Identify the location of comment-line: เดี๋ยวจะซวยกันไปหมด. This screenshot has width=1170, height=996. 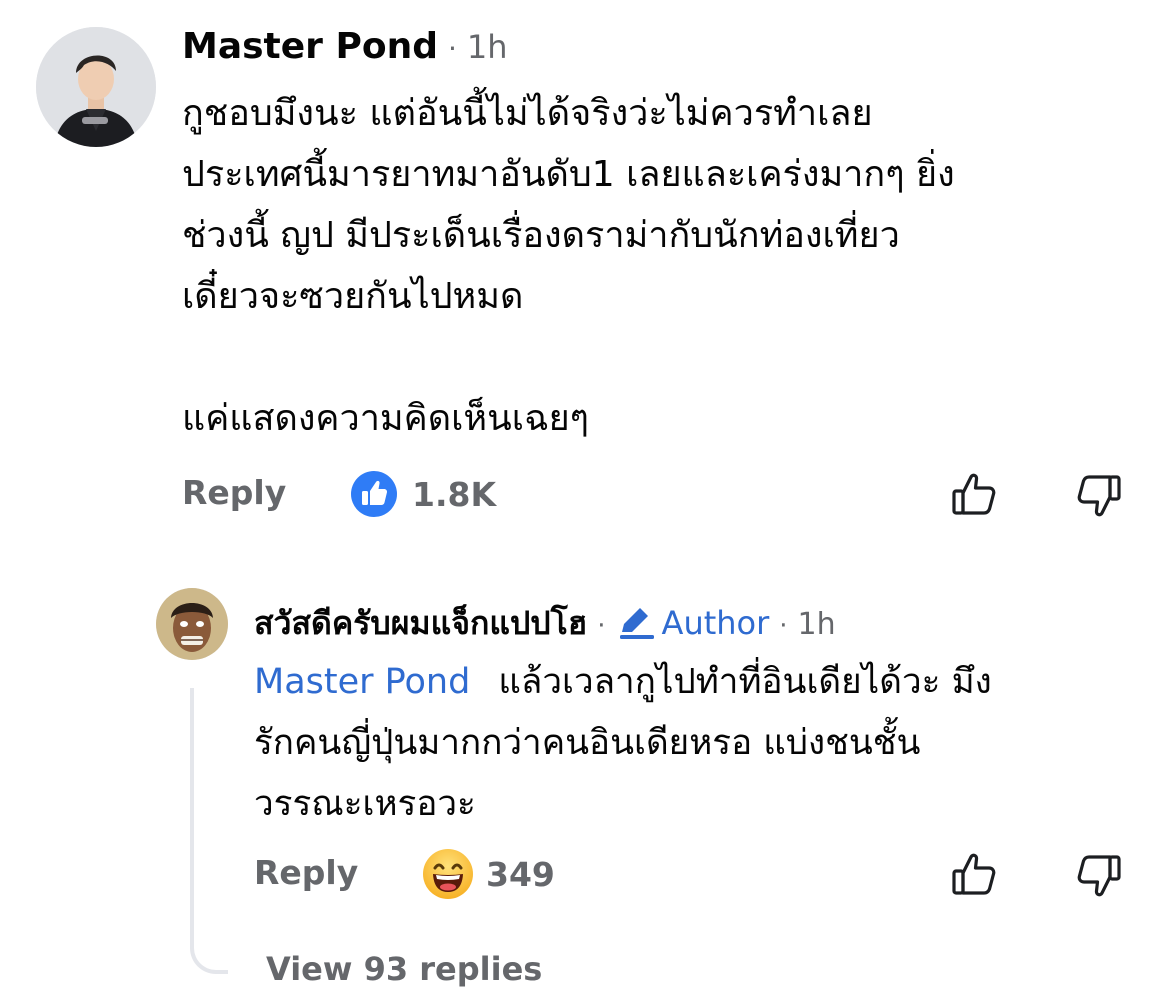
(353, 296).